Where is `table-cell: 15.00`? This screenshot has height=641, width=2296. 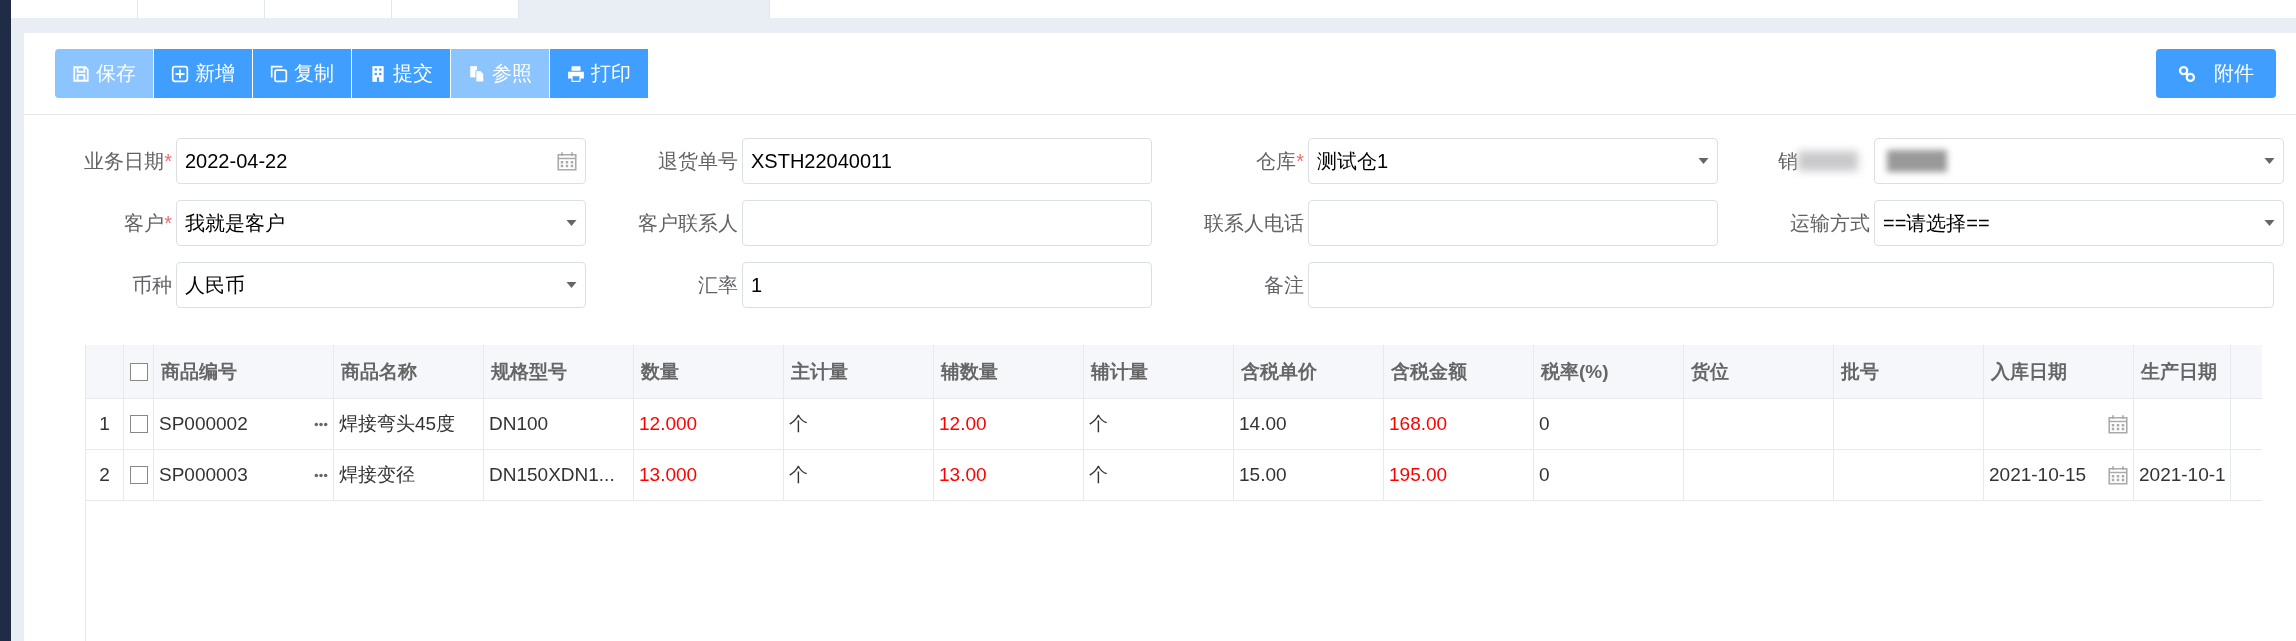 table-cell: 15.00 is located at coordinates (1263, 475).